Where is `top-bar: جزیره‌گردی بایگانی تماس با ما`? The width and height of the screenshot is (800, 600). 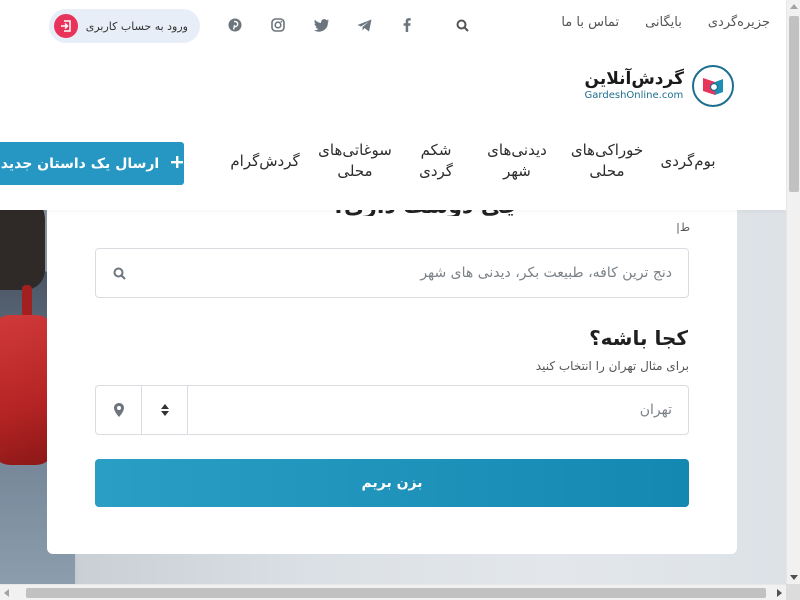
top-bar: جزیره‌گردی بایگانی تماس با ما is located at coordinates (393, 25).